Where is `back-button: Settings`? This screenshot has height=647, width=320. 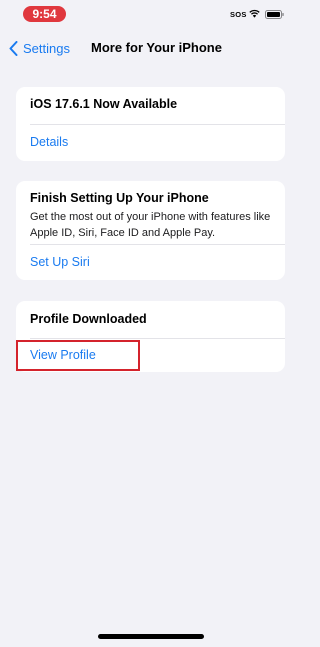 back-button: Settings is located at coordinates (39, 48).